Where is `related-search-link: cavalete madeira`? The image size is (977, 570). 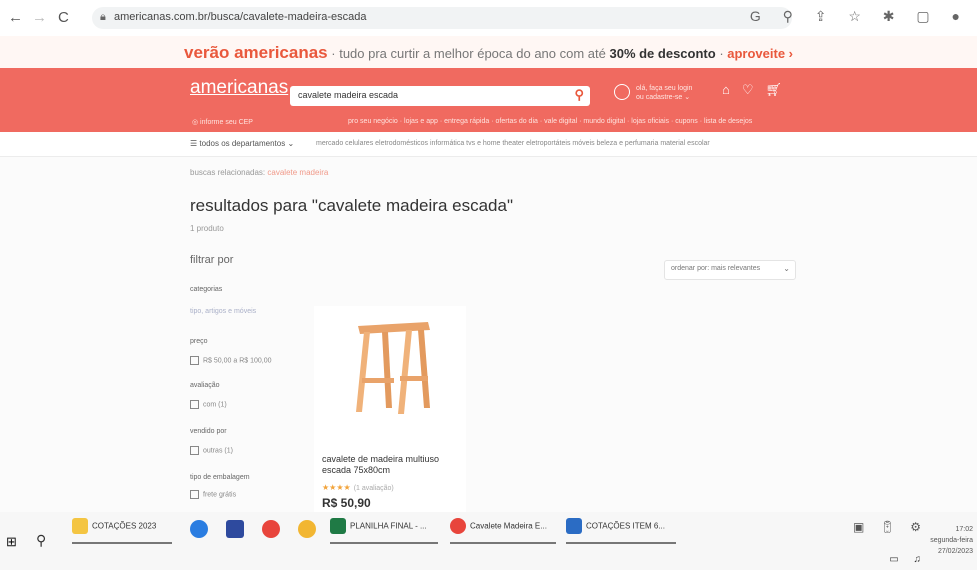
related-search-link: cavalete madeira is located at coordinates (297, 172).